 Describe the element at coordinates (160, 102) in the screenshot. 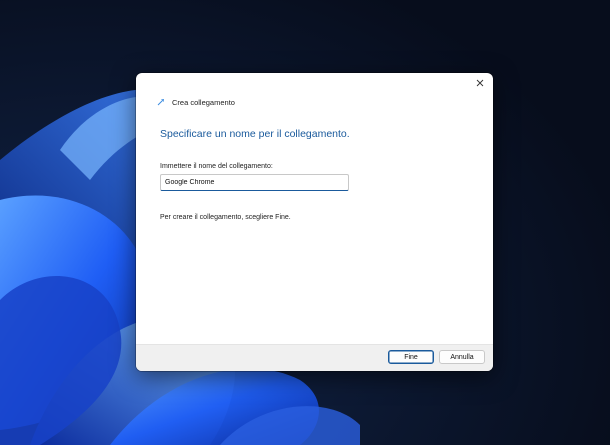

I see `shortcut-wizard-icon` at that location.